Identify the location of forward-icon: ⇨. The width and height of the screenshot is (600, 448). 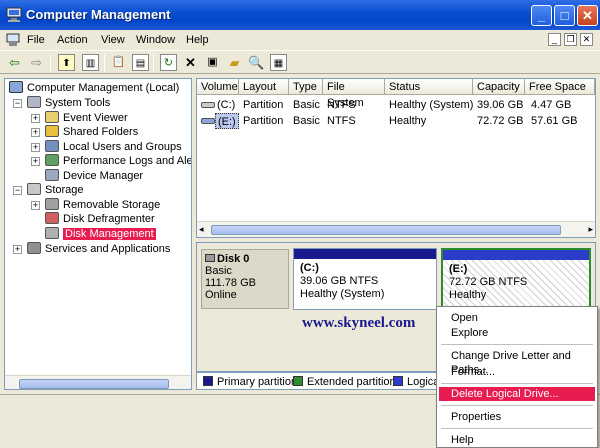
(36, 62).